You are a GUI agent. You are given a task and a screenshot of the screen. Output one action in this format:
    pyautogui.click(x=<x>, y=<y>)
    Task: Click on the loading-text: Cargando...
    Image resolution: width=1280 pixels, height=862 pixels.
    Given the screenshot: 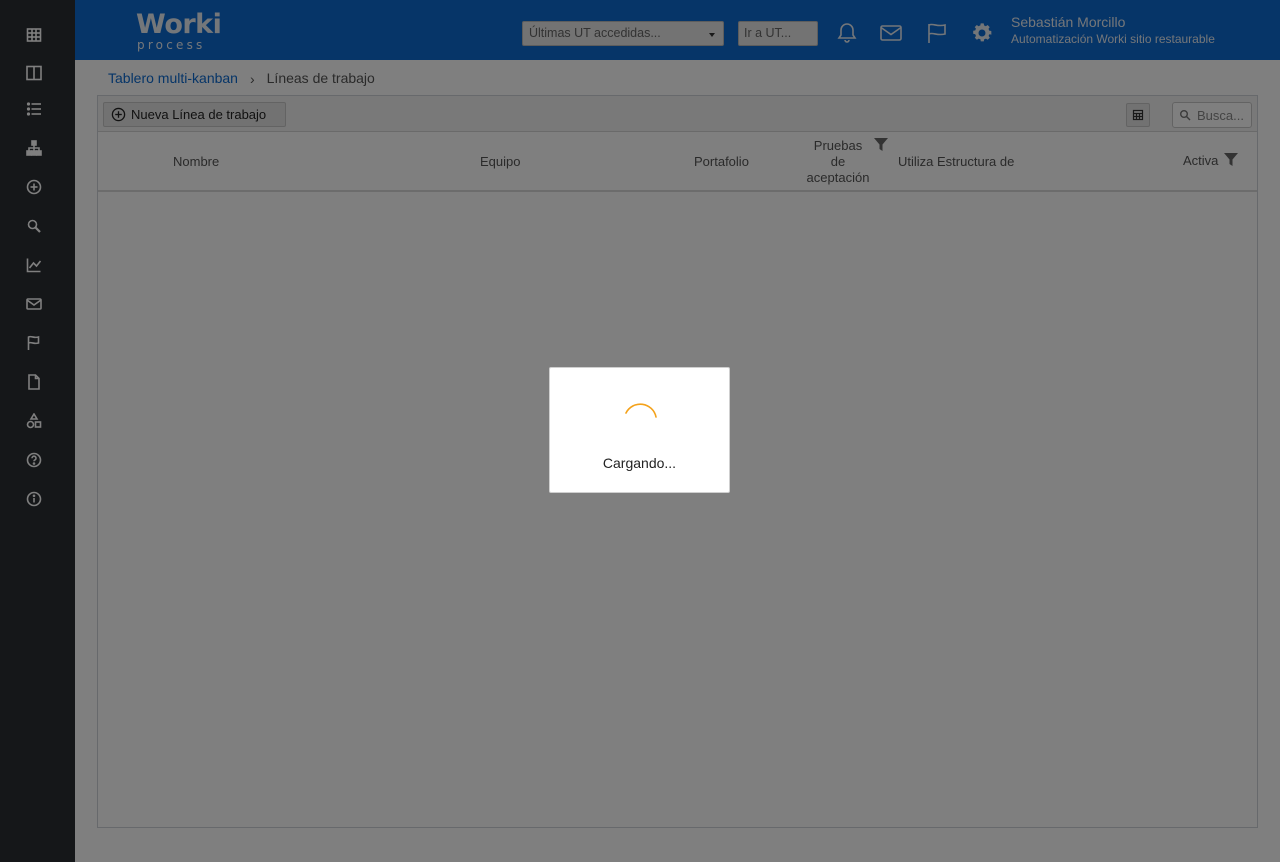 What is the action you would take?
    pyautogui.click(x=639, y=463)
    